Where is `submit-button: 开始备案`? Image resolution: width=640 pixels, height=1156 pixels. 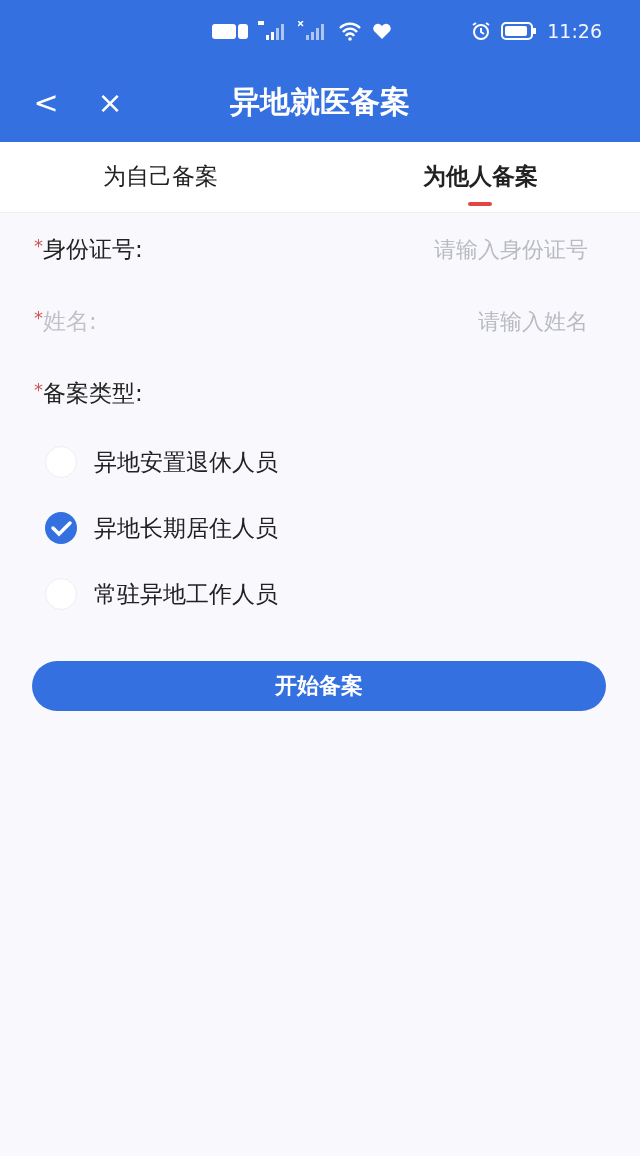 submit-button: 开始备案 is located at coordinates (319, 686).